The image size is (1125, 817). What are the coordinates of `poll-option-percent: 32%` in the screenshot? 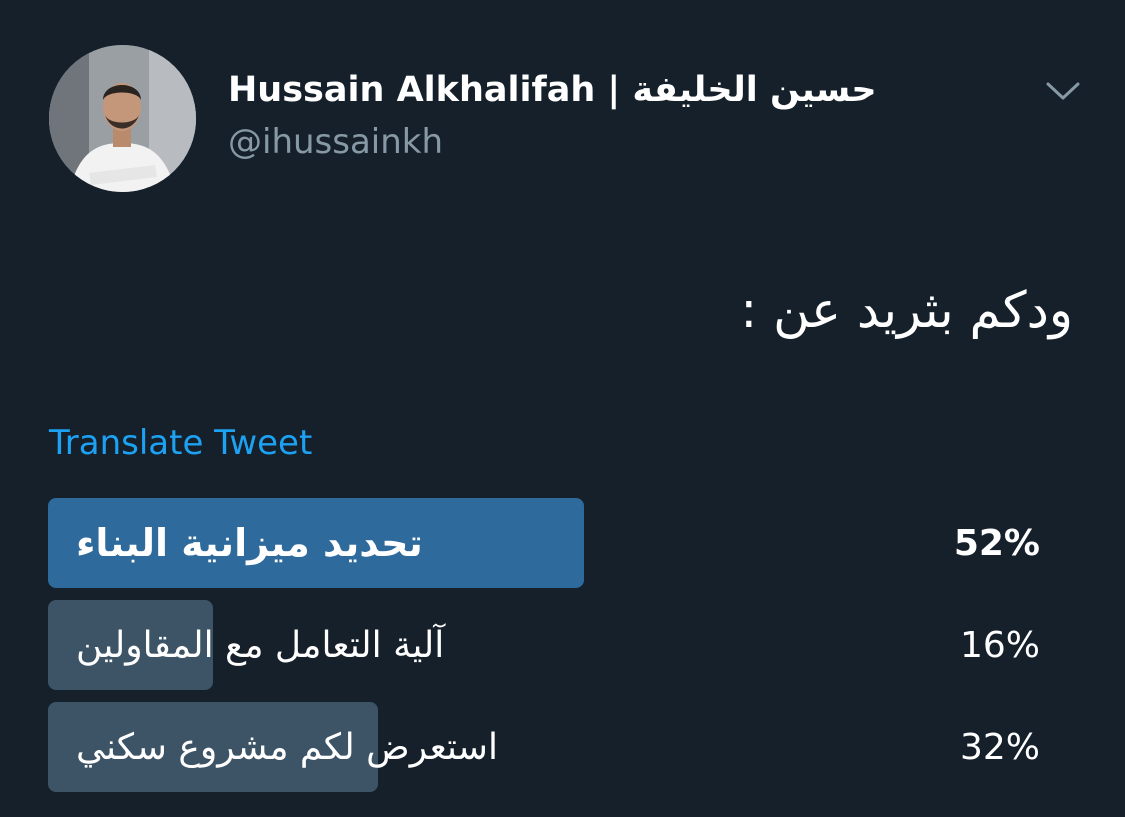 It's located at (999, 747).